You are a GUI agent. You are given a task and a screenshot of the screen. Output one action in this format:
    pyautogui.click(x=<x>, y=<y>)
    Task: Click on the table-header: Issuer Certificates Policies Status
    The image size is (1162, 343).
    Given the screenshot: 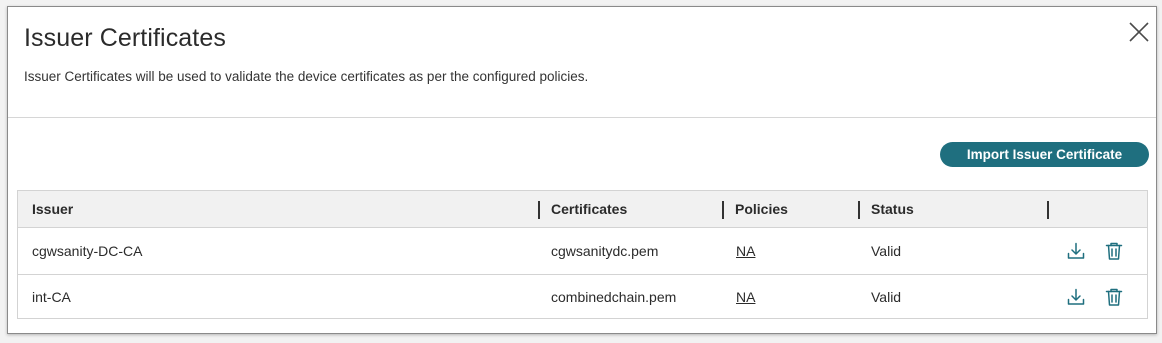 What is the action you would take?
    pyautogui.click(x=582, y=209)
    